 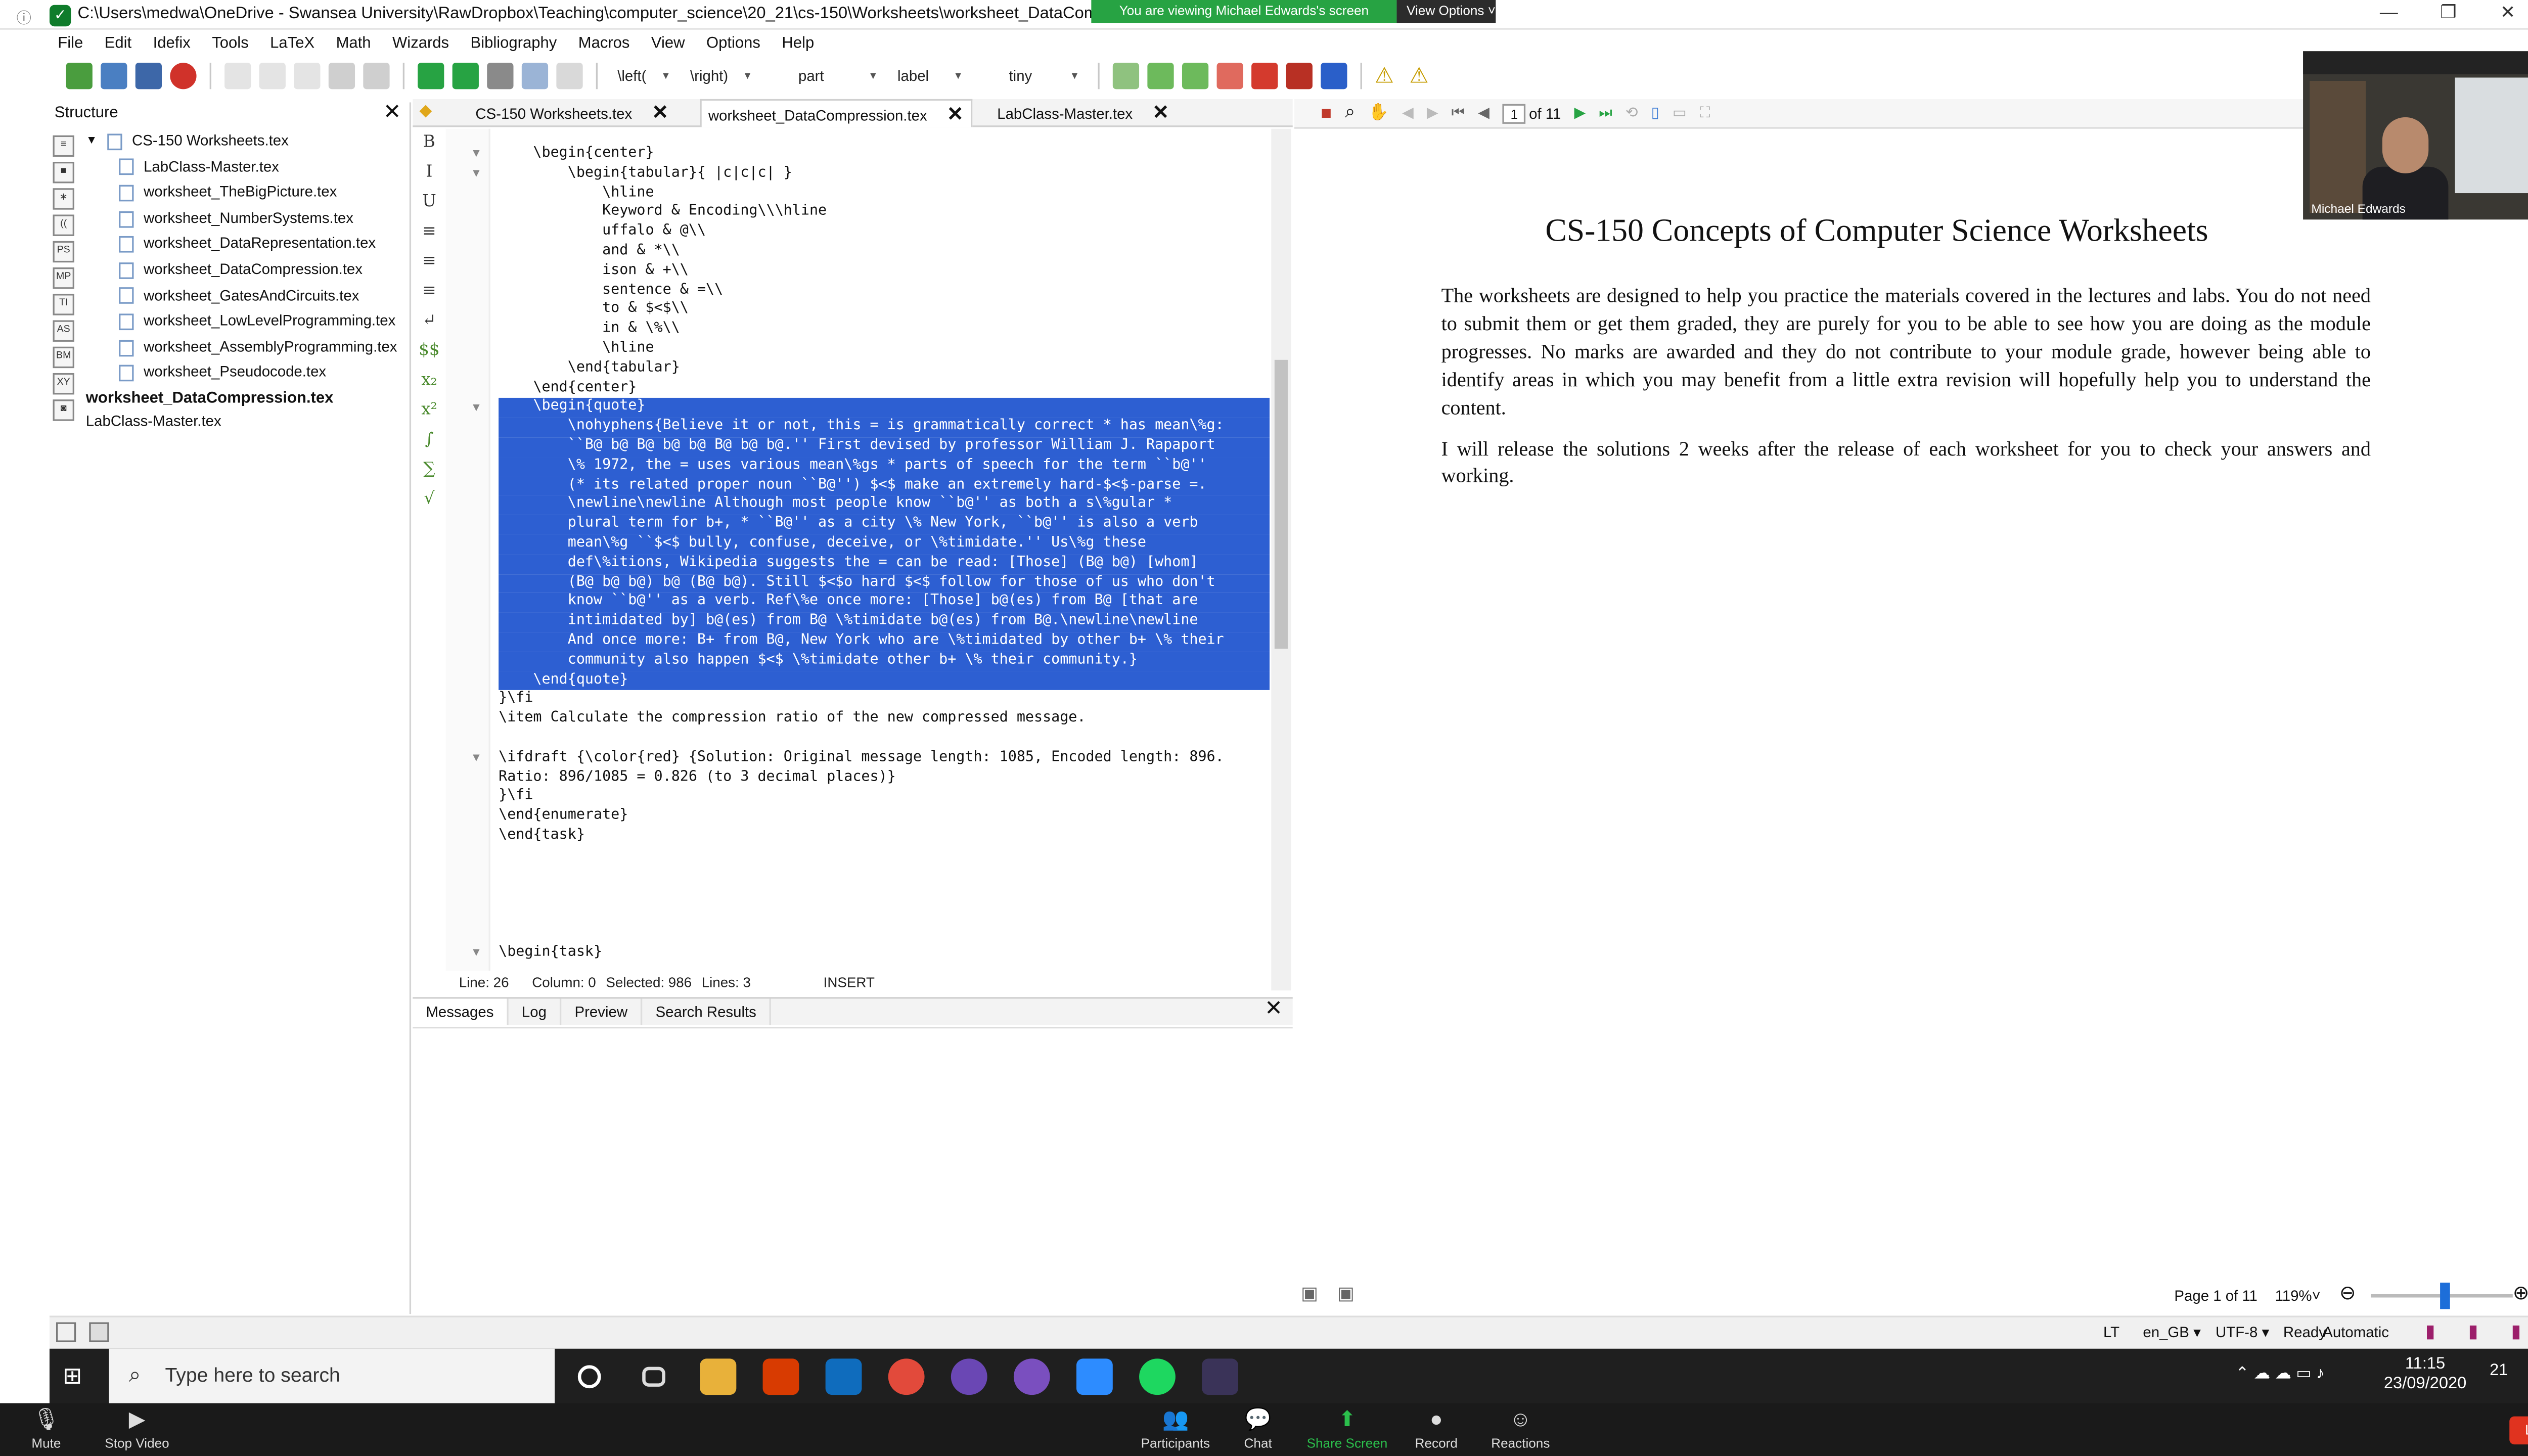 What do you see at coordinates (466, 76) in the screenshot?
I see `compile-icon` at bounding box center [466, 76].